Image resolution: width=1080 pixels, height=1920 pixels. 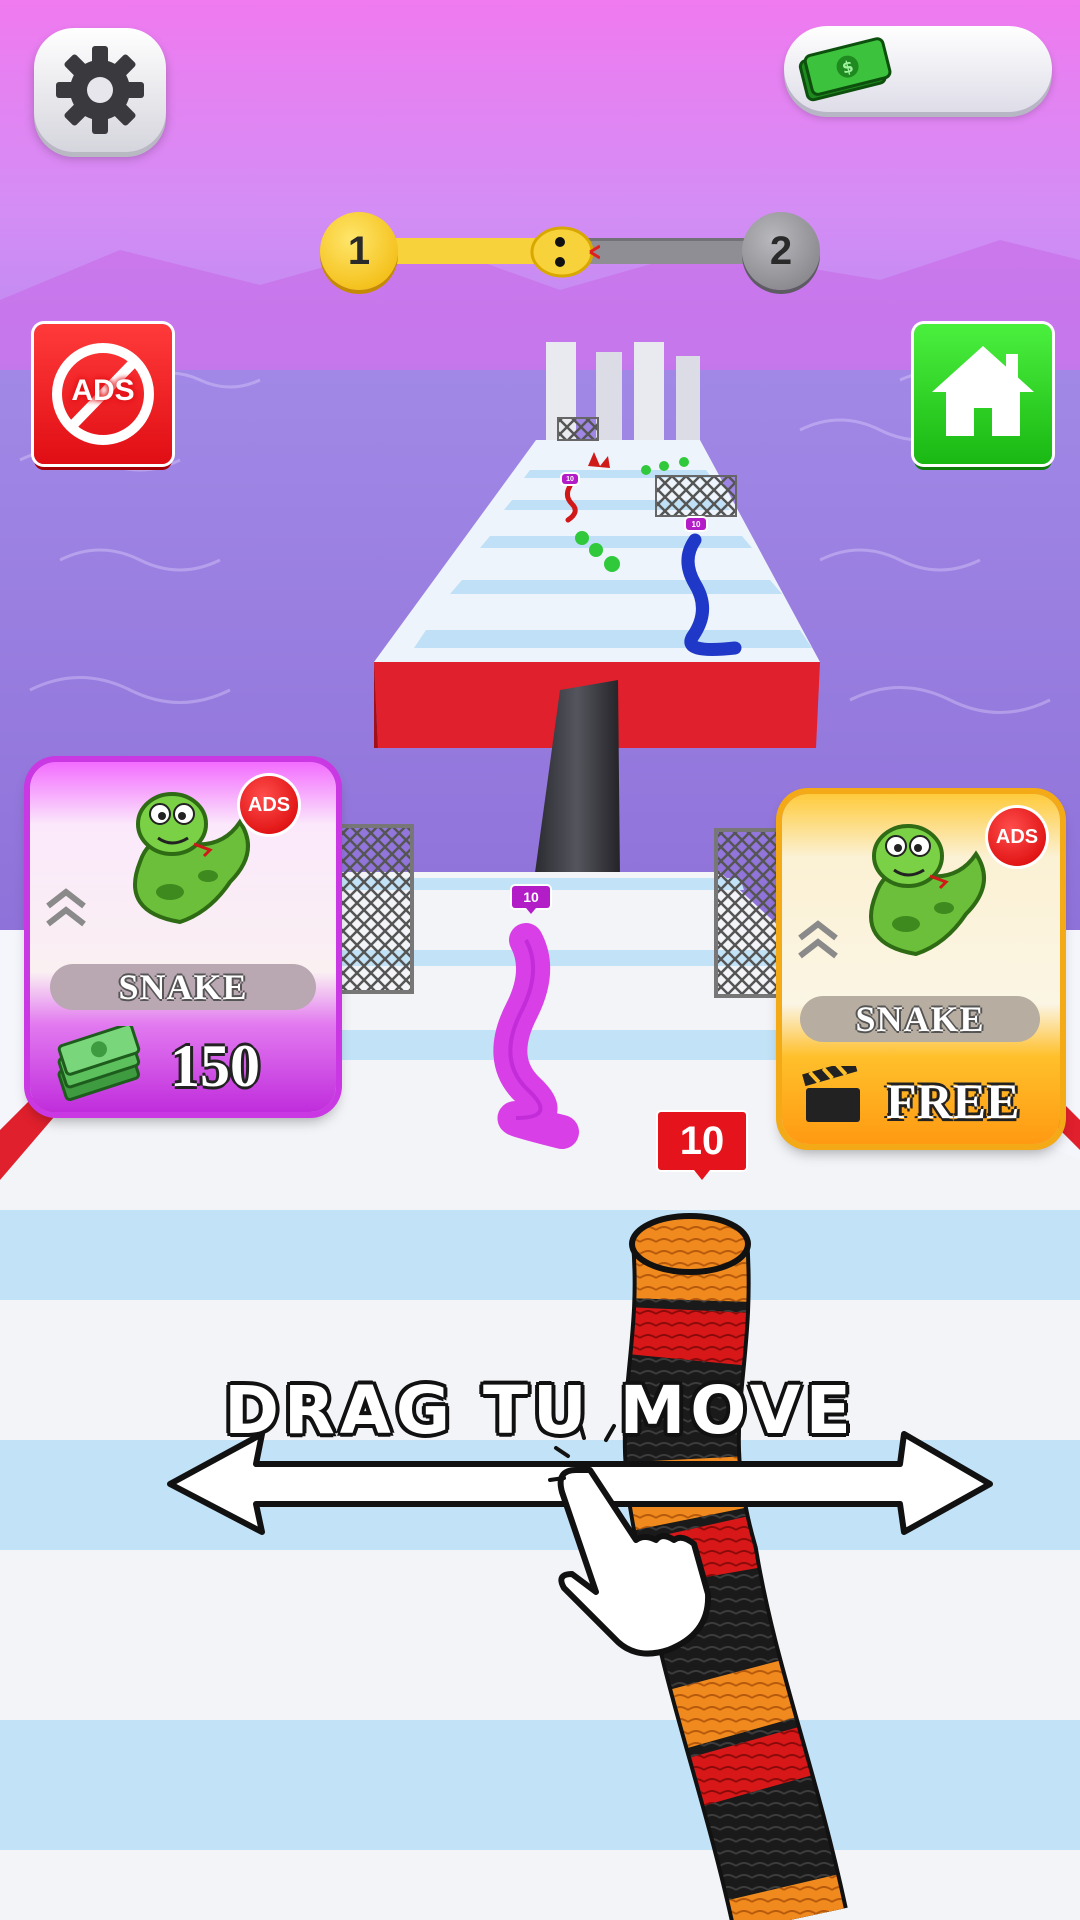 I want to click on no-ads-button: ADS, so click(x=103, y=394).